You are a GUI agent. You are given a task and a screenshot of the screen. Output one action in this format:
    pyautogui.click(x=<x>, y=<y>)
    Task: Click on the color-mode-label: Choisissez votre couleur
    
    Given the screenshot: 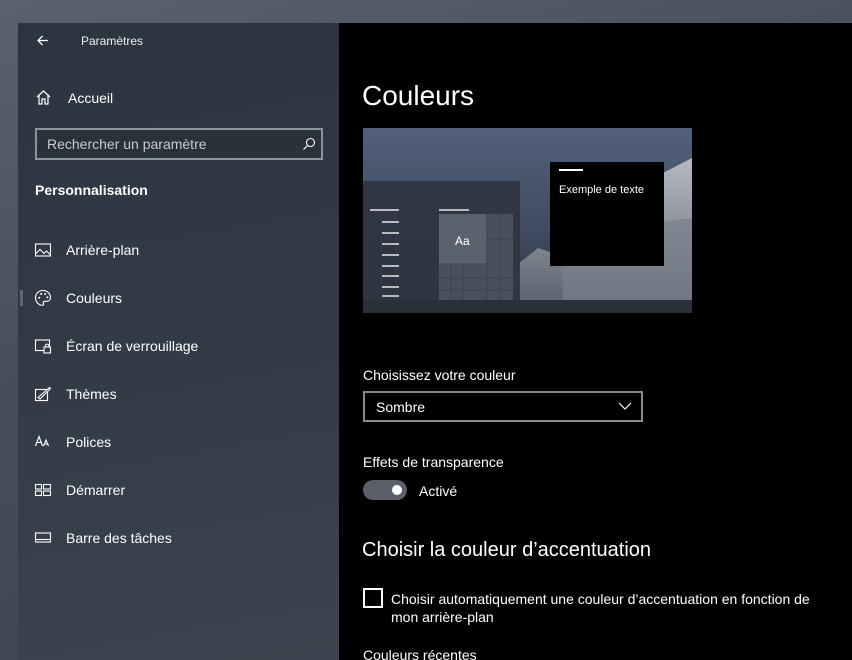 What is the action you would take?
    pyautogui.click(x=439, y=375)
    